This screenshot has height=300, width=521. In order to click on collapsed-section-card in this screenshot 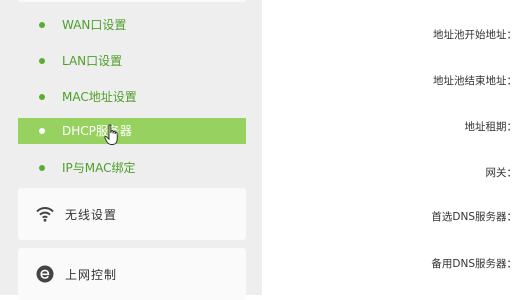, I will do `click(132, 1)`.